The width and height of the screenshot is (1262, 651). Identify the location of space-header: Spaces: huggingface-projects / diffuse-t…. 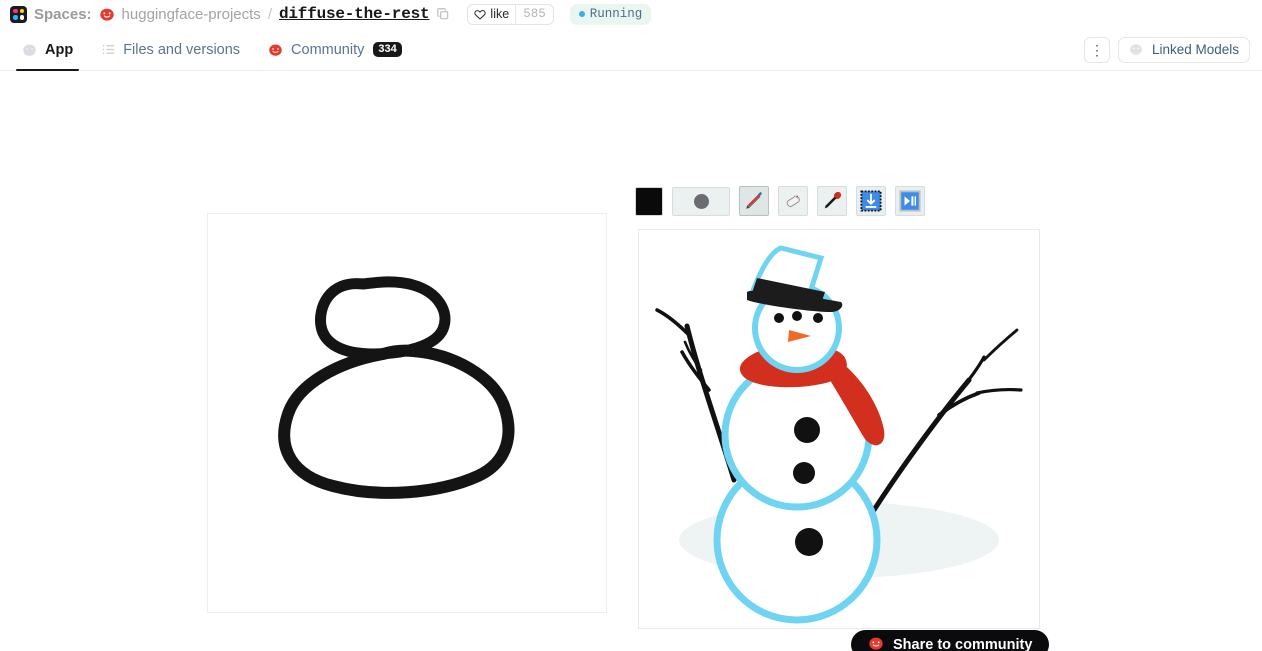
(631, 14).